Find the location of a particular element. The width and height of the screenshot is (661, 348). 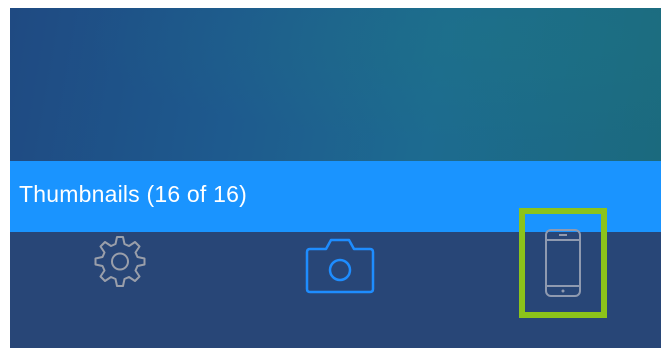

settings-button is located at coordinates (120, 265).